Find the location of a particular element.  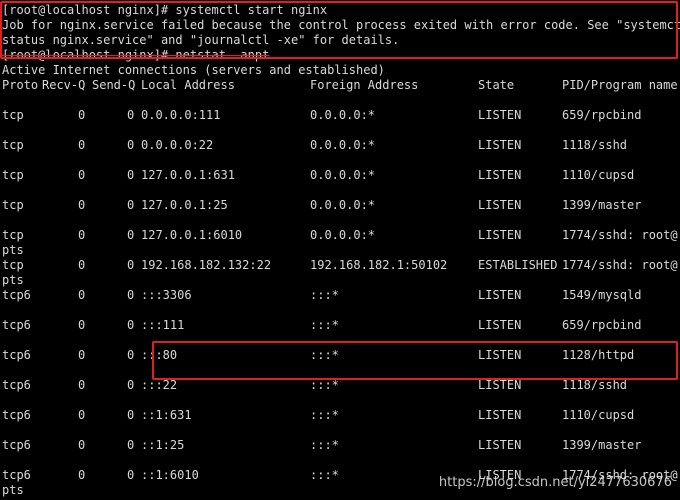

cell-pid-program: 1549/mysqld is located at coordinates (602, 295).